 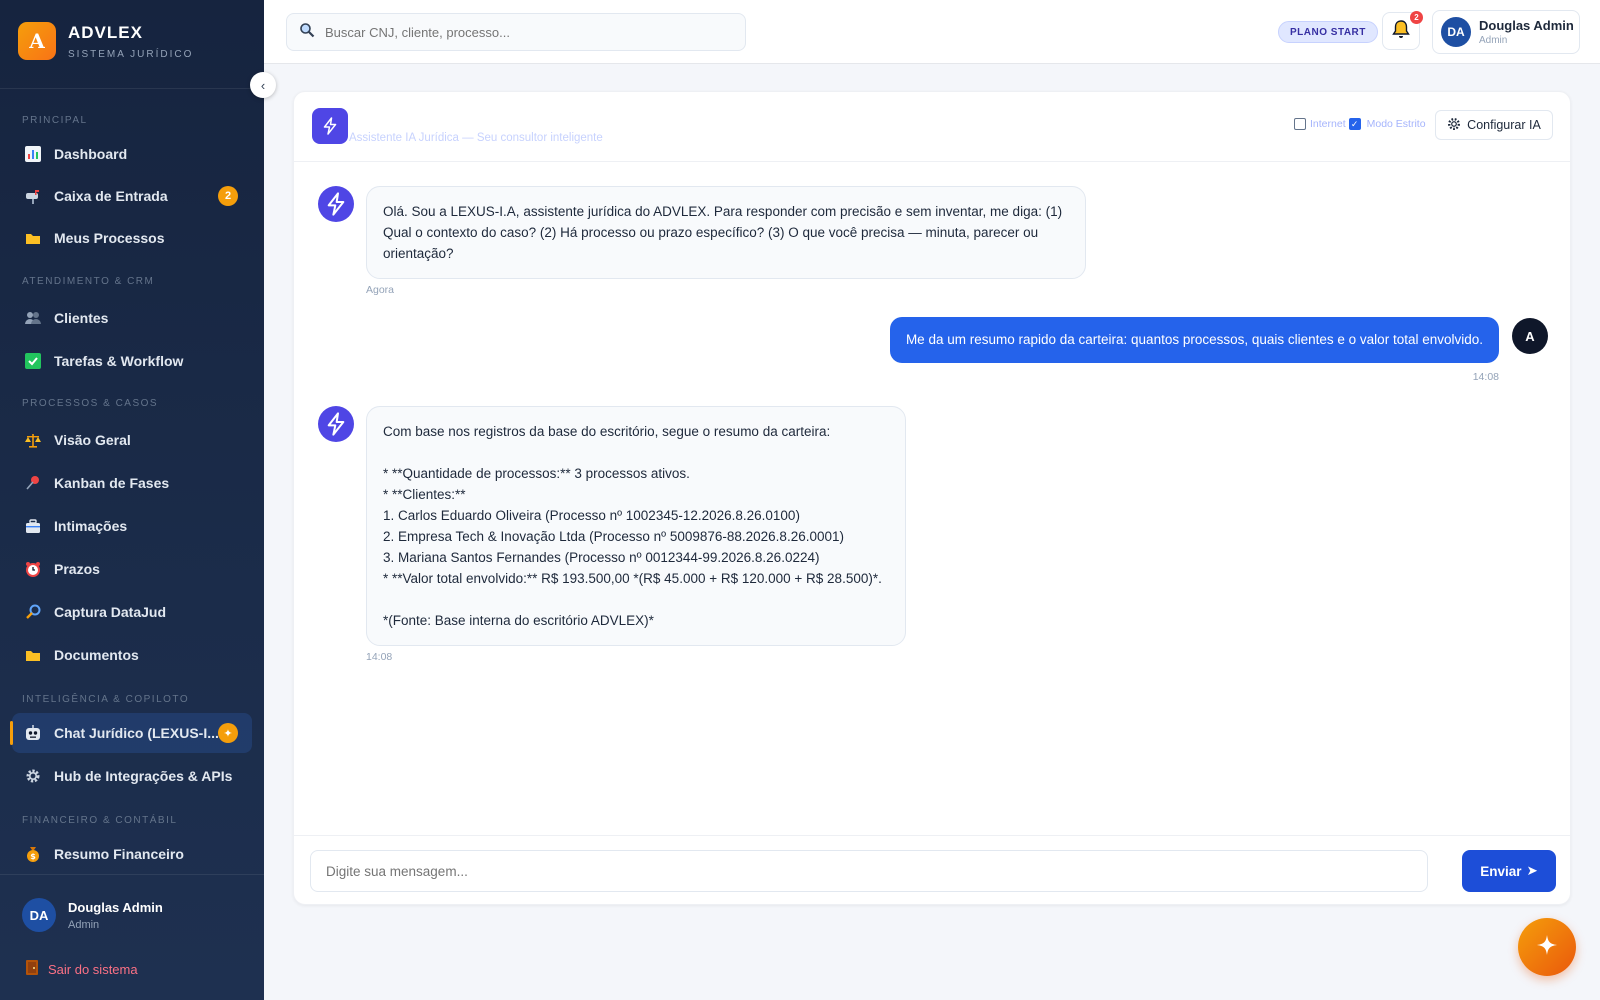 What do you see at coordinates (525, 32) in the screenshot?
I see `search-input` at bounding box center [525, 32].